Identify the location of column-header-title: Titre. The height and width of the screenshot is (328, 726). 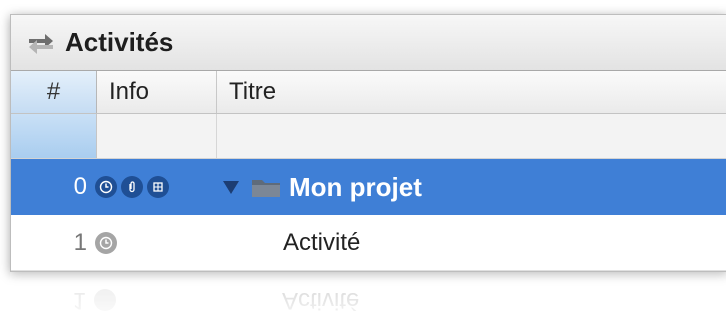
(471, 92).